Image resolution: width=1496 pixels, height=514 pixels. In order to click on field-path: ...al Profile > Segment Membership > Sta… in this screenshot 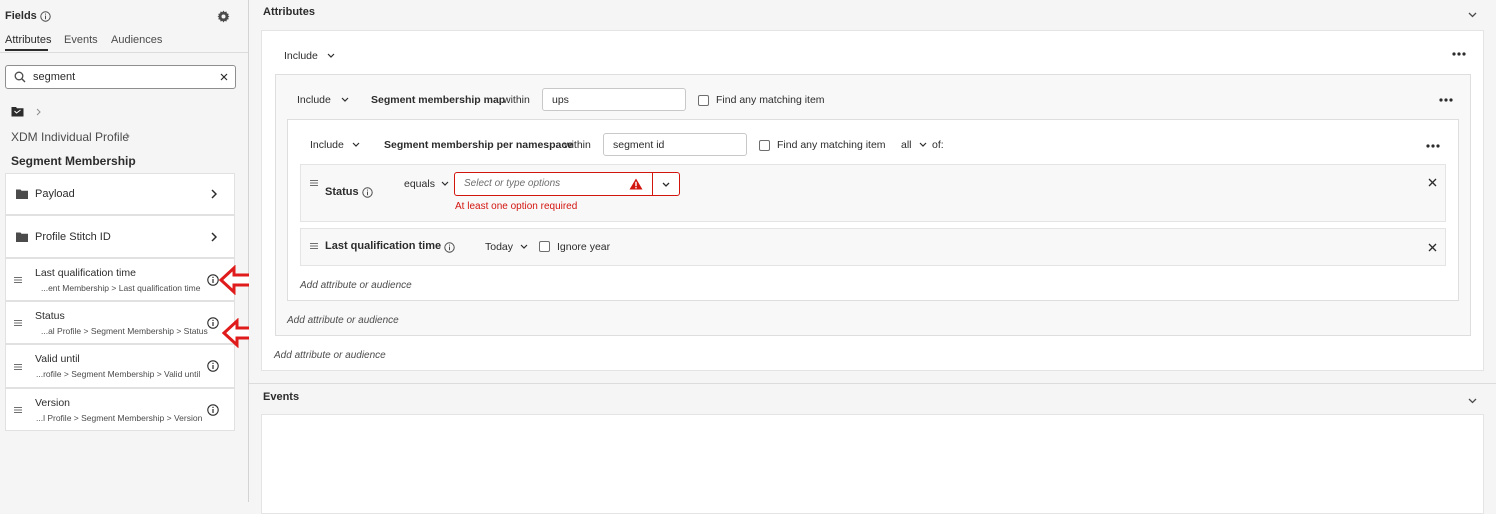, I will do `click(124, 331)`.